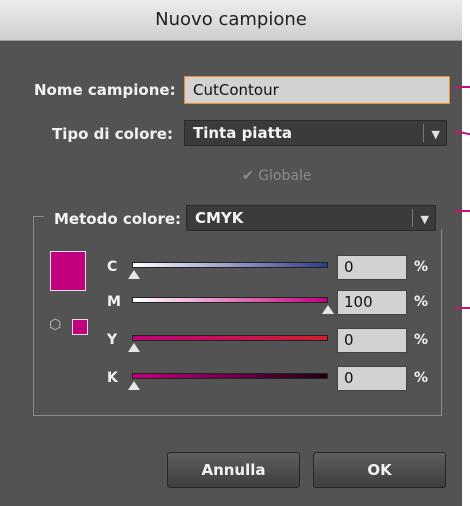  Describe the element at coordinates (114, 302) in the screenshot. I see `channel-m-label: M` at that location.